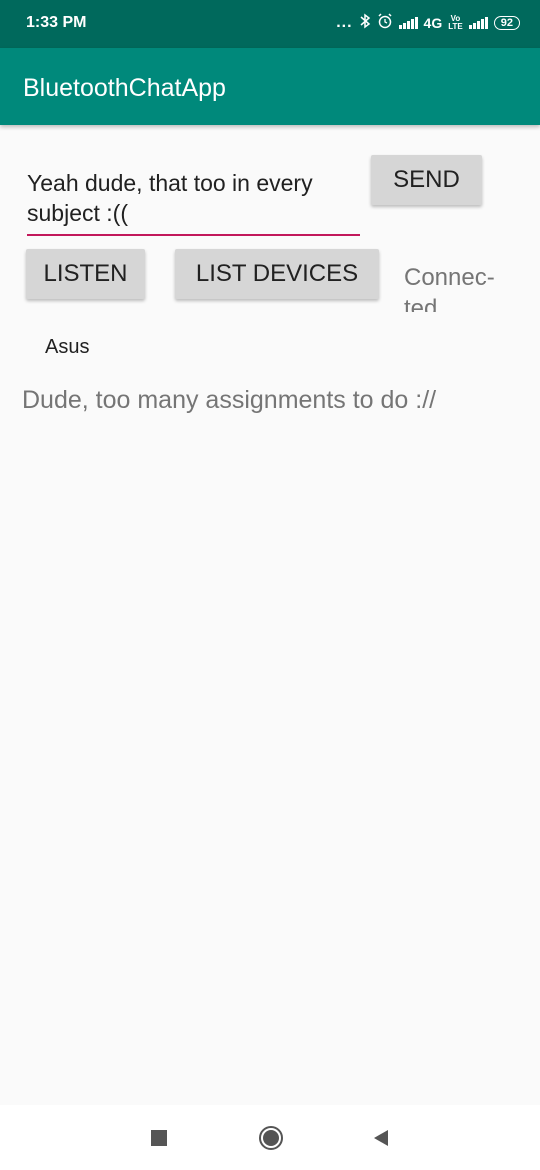 The image size is (540, 1170). I want to click on status-icons: ... 4G Vo LTE 92, so click(428, 22).